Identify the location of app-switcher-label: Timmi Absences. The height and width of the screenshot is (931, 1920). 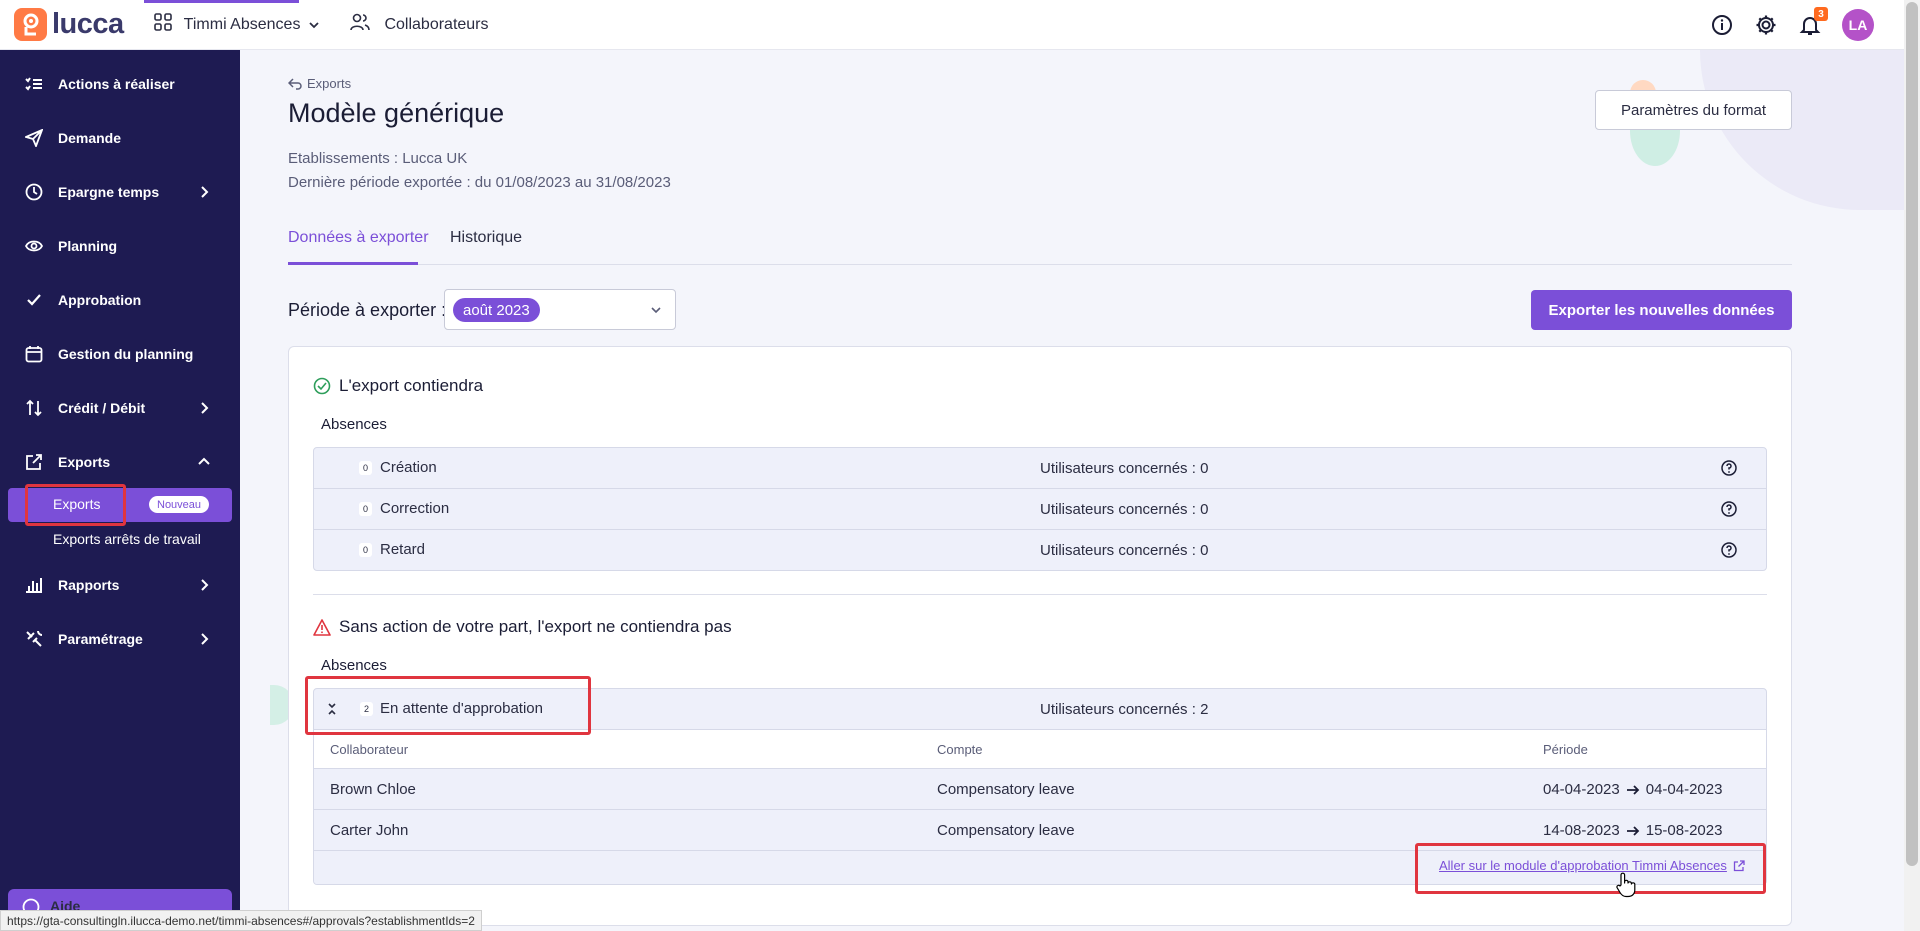
(242, 24).